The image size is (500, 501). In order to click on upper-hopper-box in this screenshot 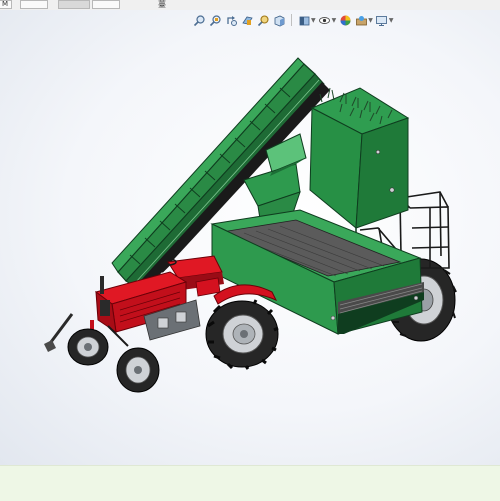, I will do `click(359, 163)`.